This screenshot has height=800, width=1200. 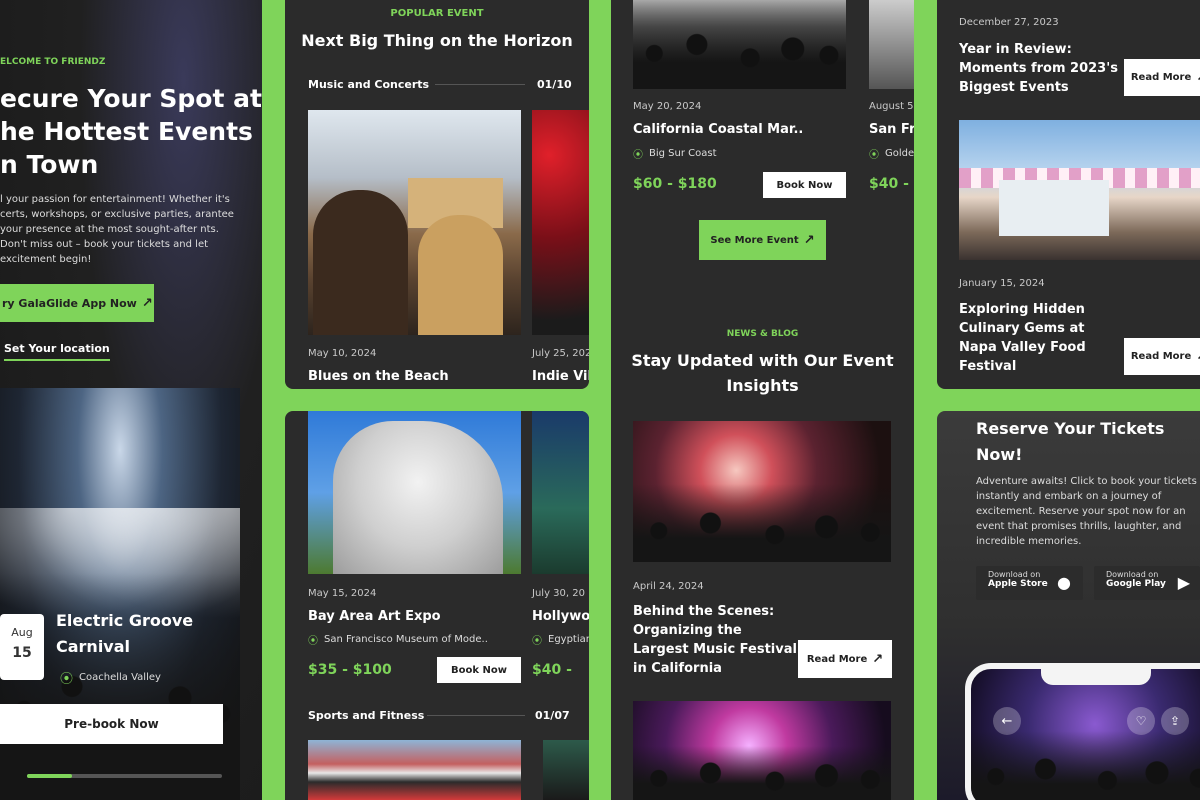 I want to click on apple-icon: ●, so click(x=1064, y=582).